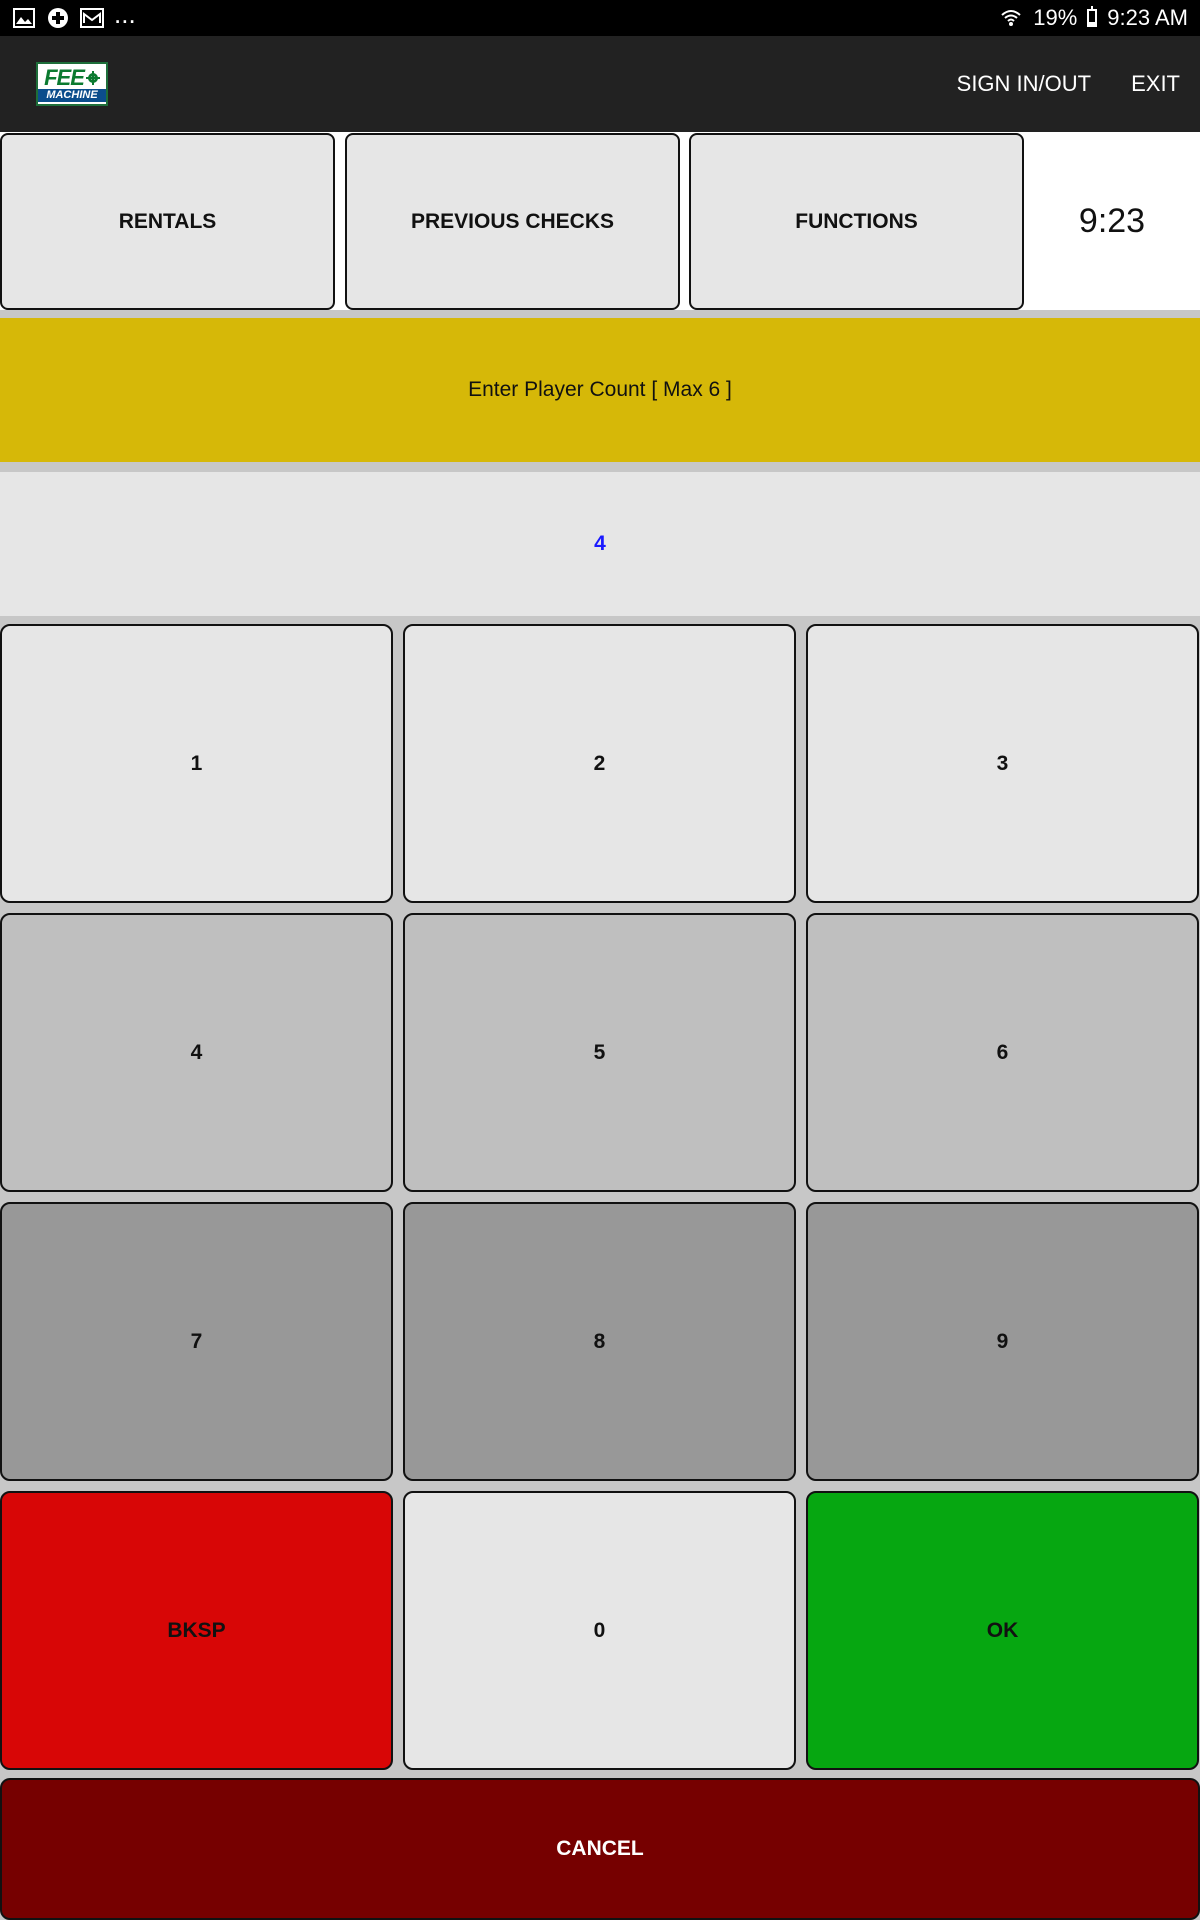  What do you see at coordinates (58, 18) in the screenshot?
I see `plus-circle-icon` at bounding box center [58, 18].